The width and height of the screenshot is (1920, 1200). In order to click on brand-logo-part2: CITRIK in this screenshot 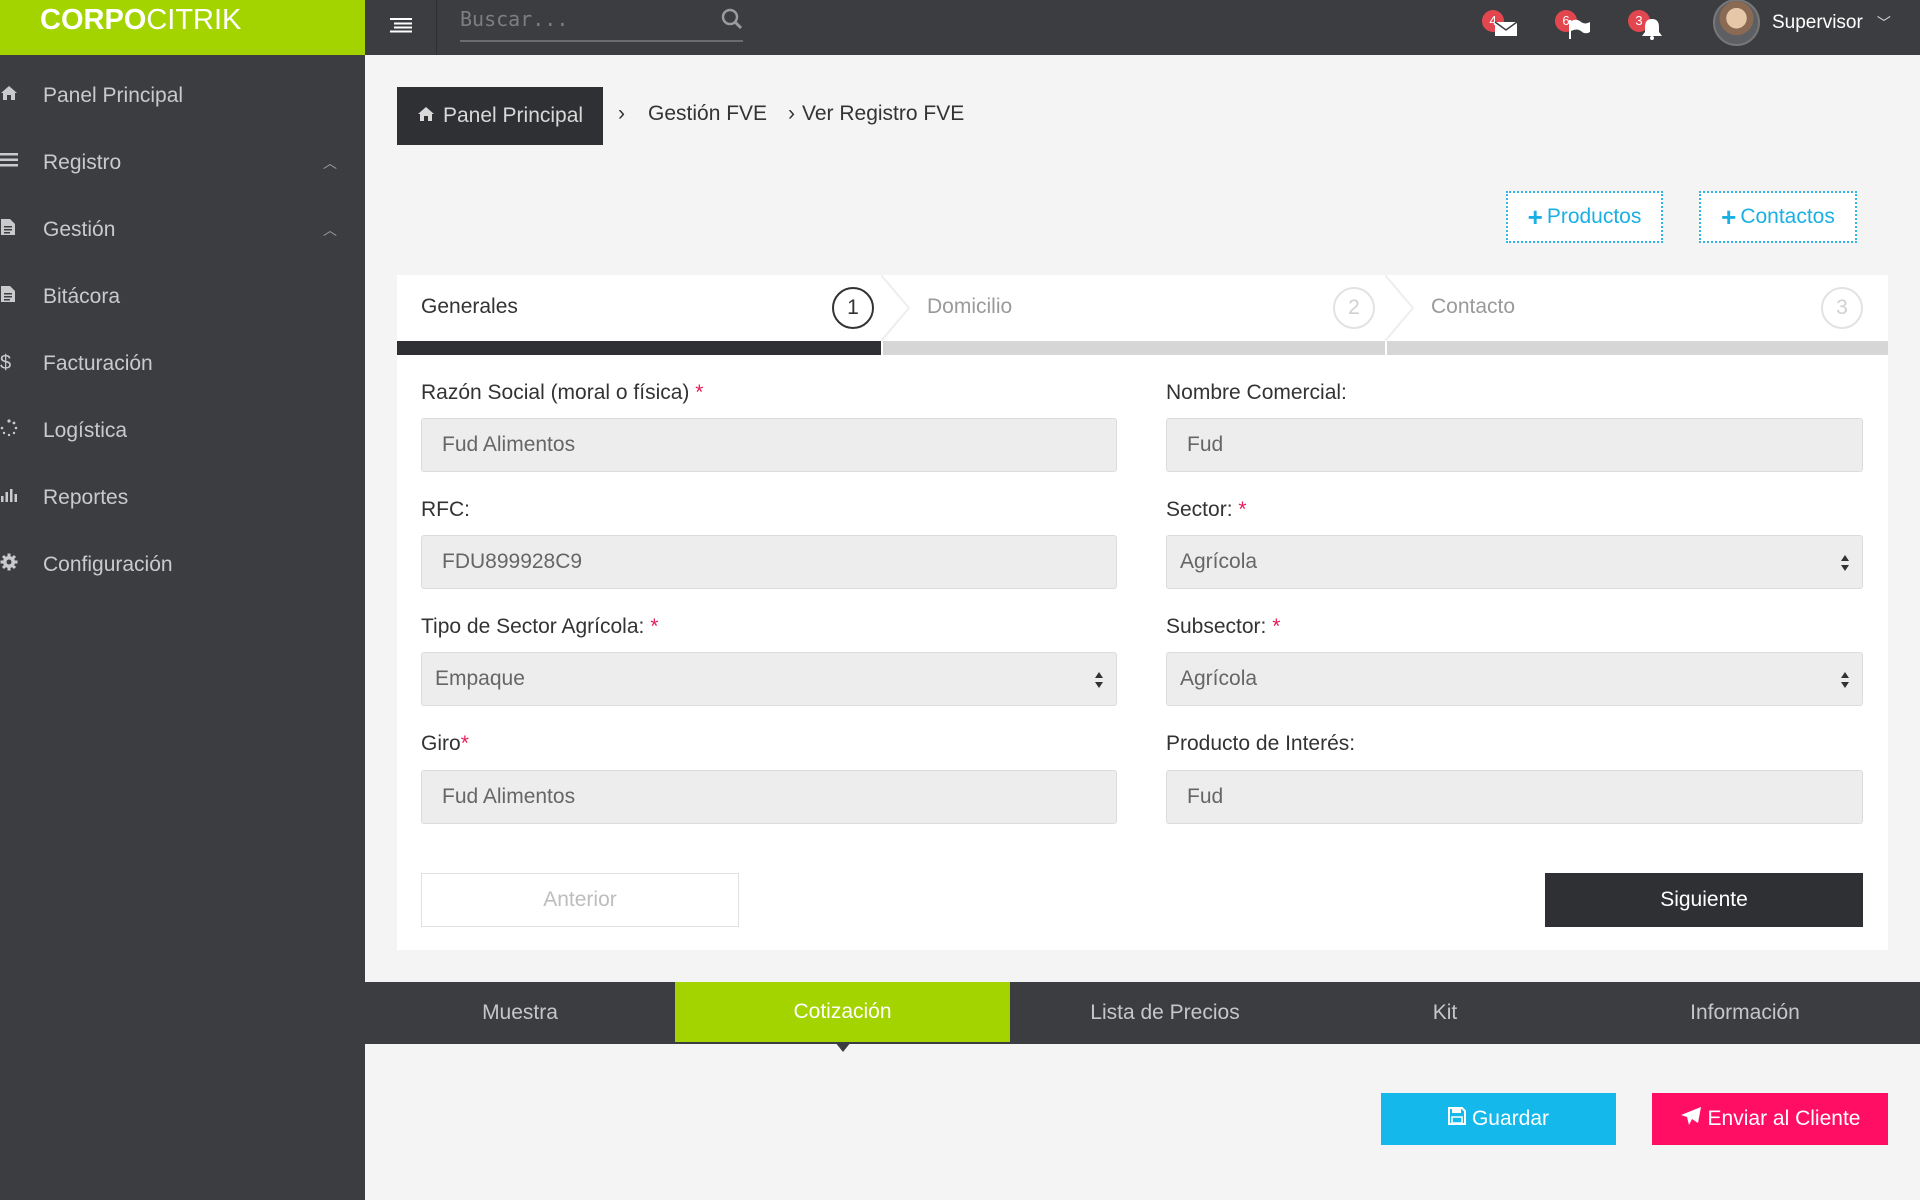, I will do `click(194, 20)`.